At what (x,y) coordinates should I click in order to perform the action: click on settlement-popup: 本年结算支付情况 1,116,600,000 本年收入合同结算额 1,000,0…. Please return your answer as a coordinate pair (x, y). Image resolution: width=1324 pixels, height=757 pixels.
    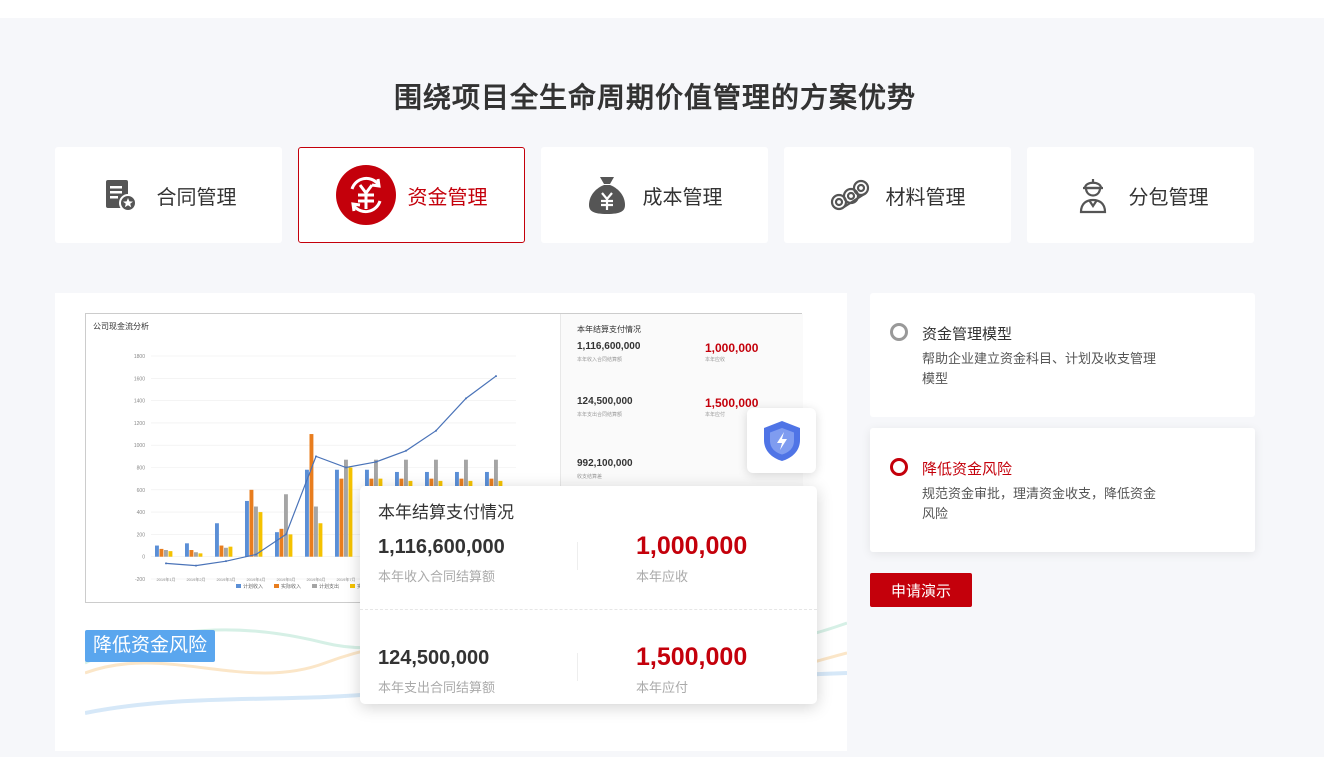
    Looking at the image, I should click on (588, 595).